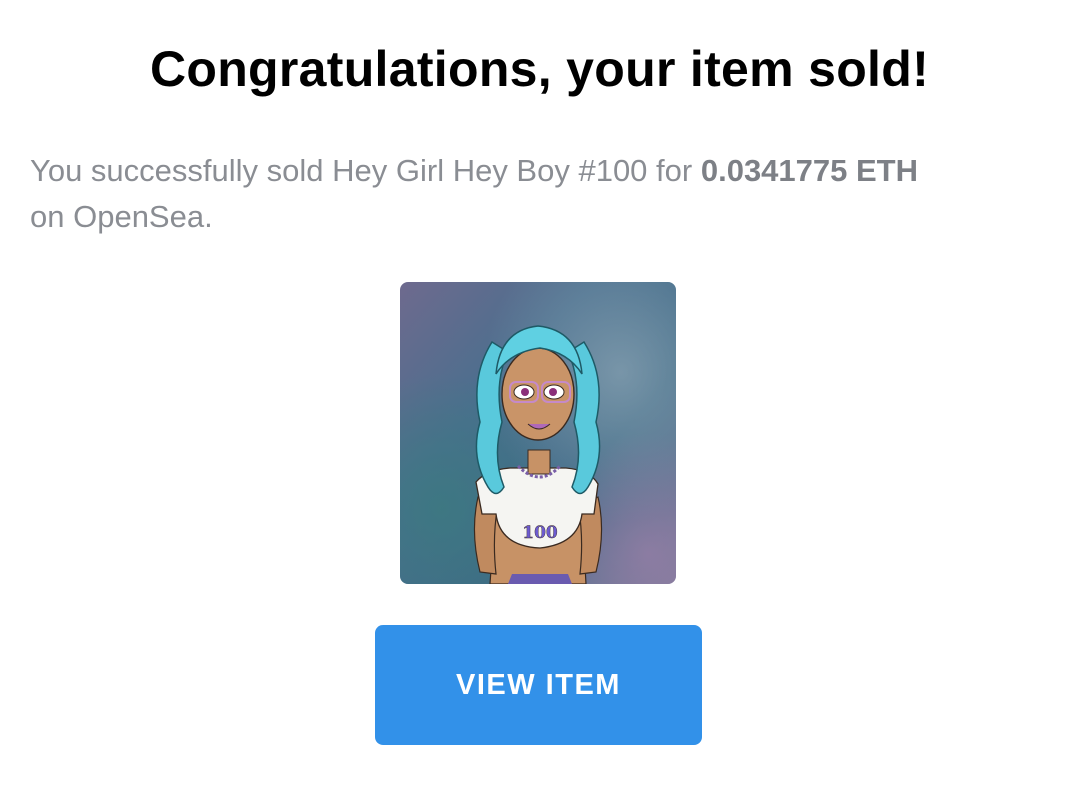  What do you see at coordinates (539, 69) in the screenshot?
I see `page-title: Congratulations, your item sold!` at bounding box center [539, 69].